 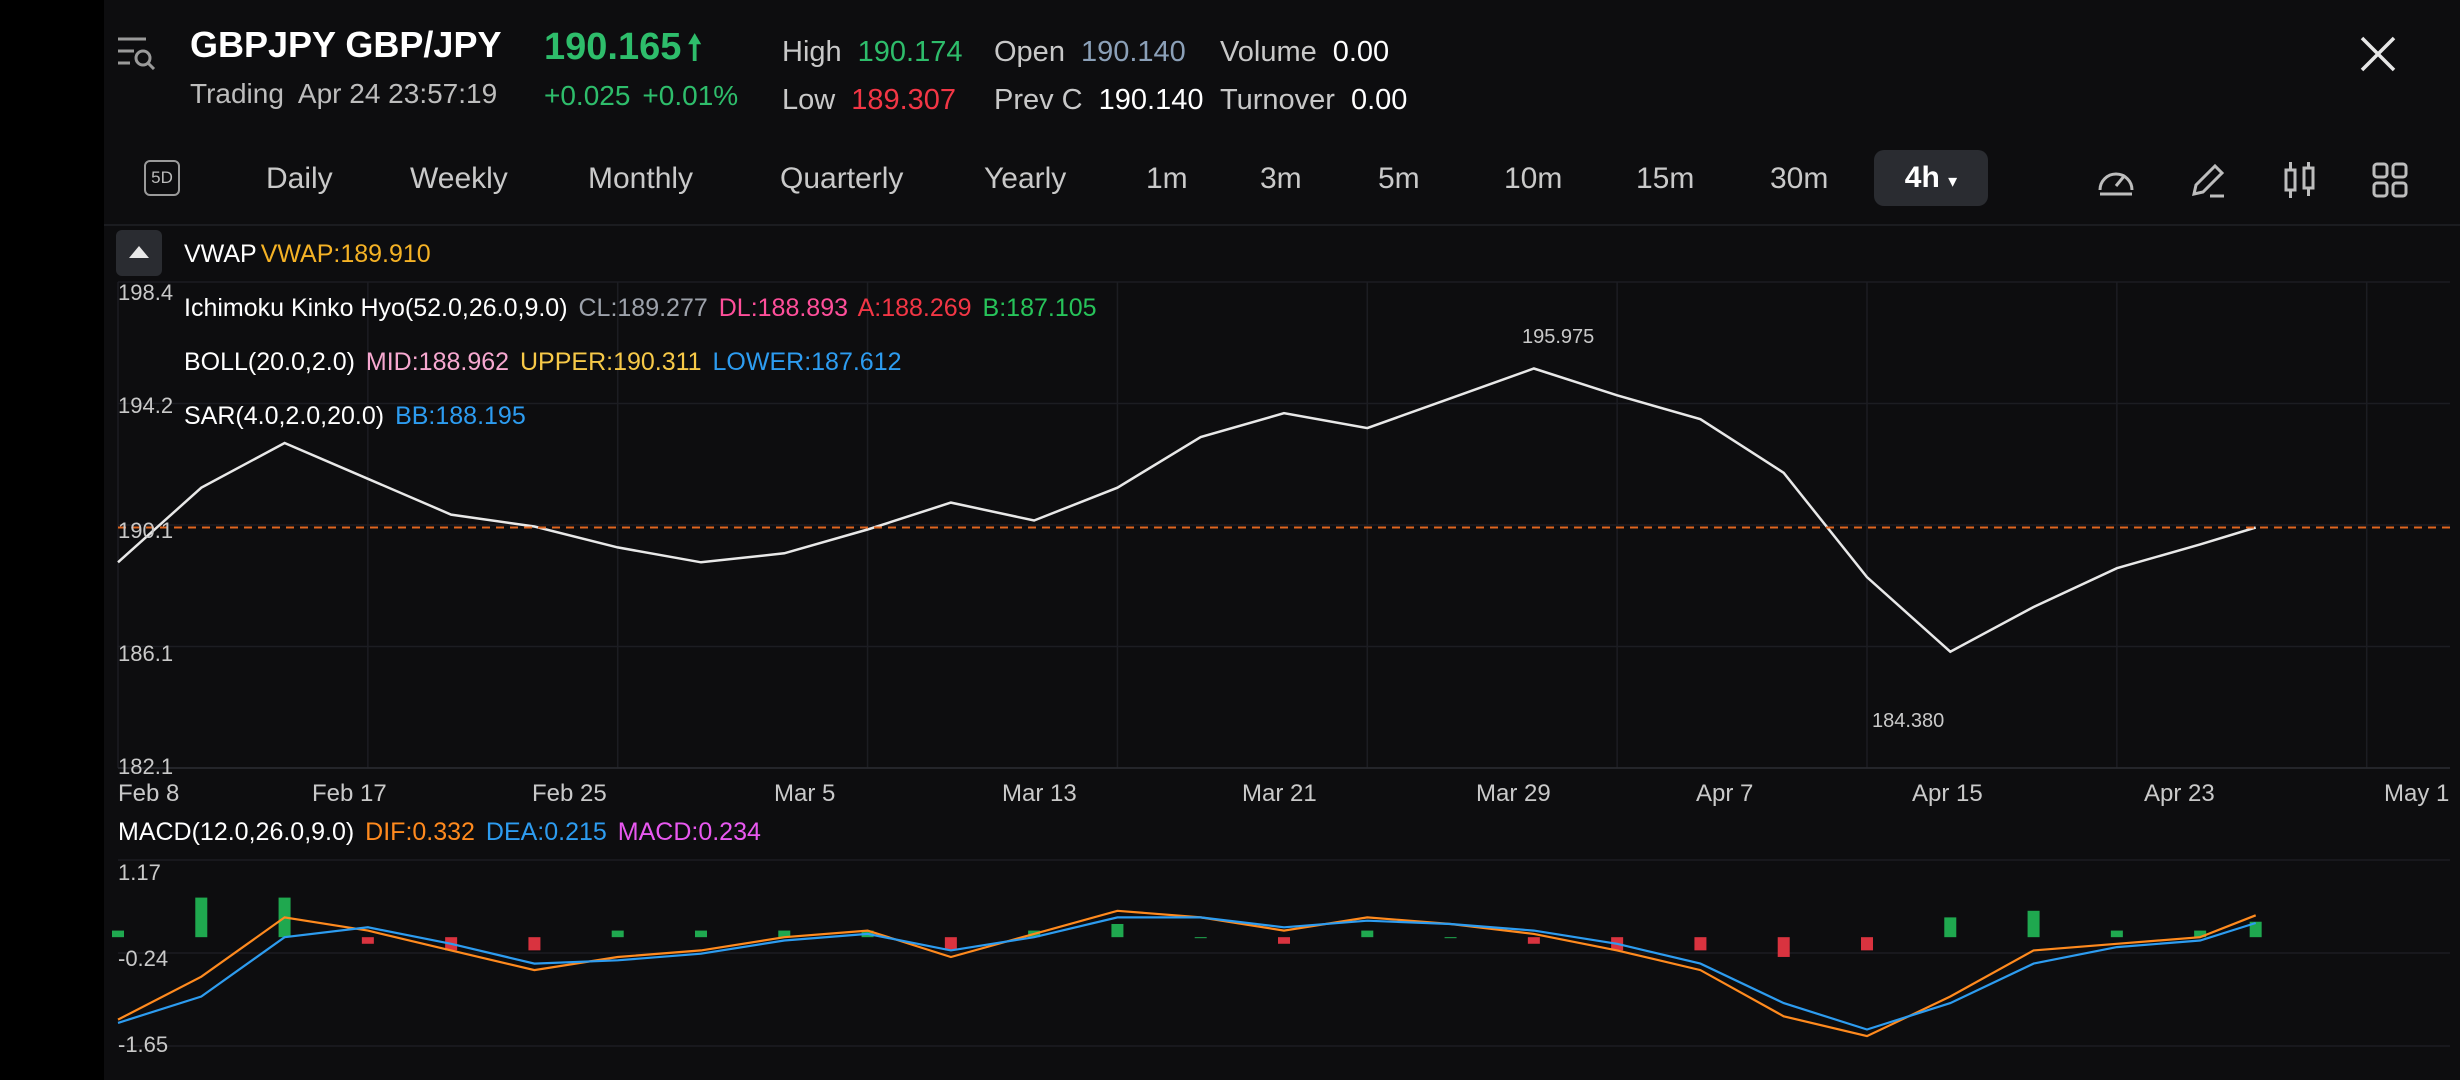 I want to click on macd-y-tick-label: -1.65, so click(x=143, y=1044).